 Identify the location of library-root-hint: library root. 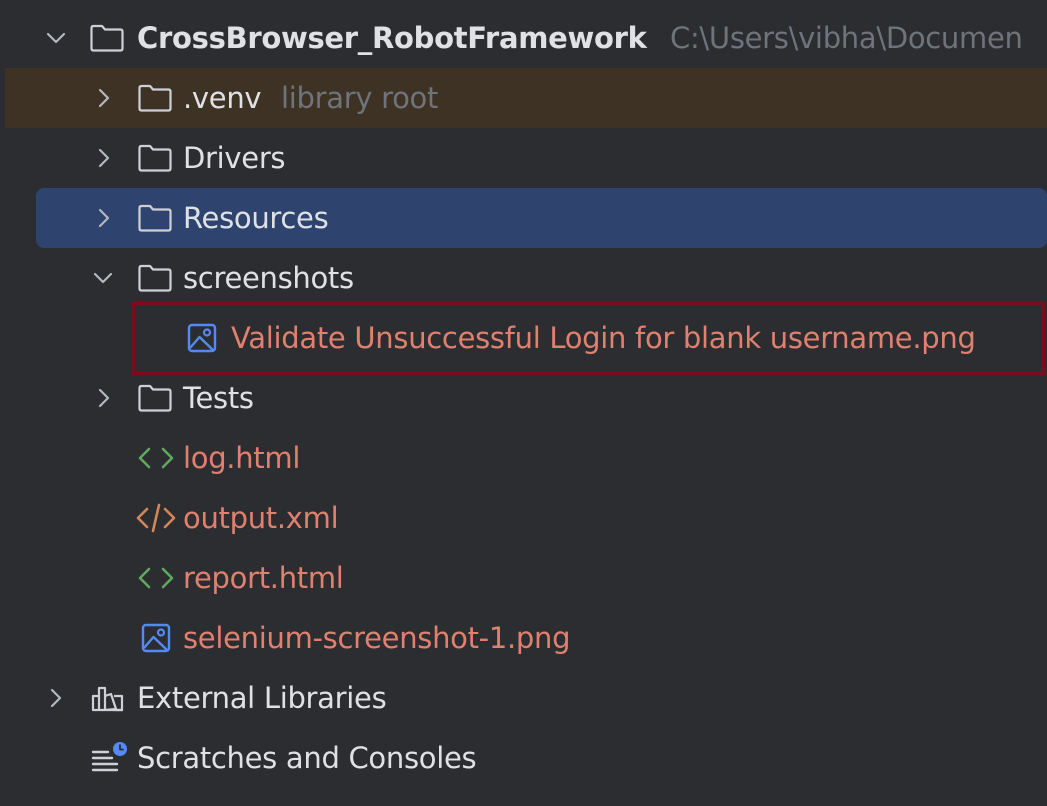
(360, 98).